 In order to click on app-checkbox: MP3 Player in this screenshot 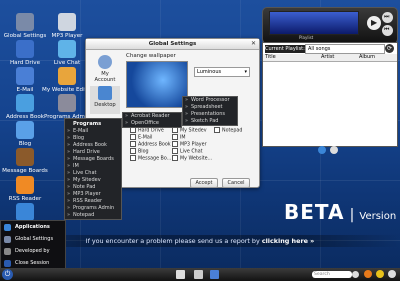, I will do `click(192, 144)`.